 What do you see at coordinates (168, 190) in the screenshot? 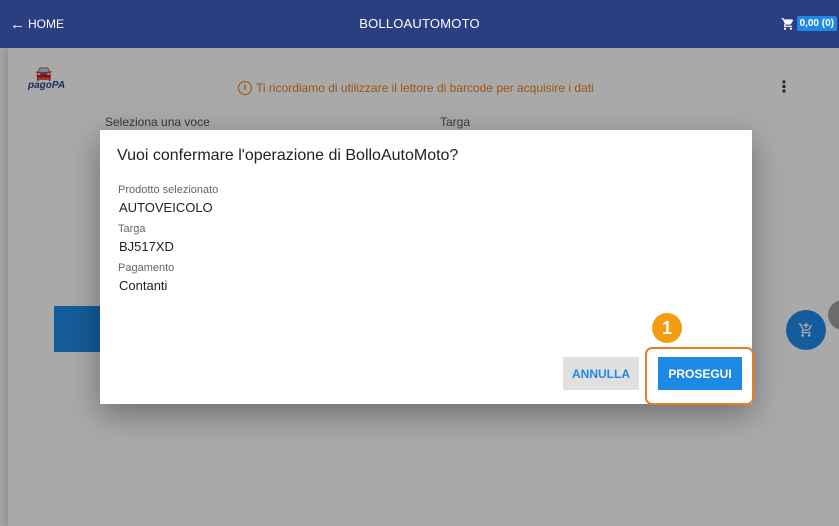
I see `product-label: Prodotto selezionato` at bounding box center [168, 190].